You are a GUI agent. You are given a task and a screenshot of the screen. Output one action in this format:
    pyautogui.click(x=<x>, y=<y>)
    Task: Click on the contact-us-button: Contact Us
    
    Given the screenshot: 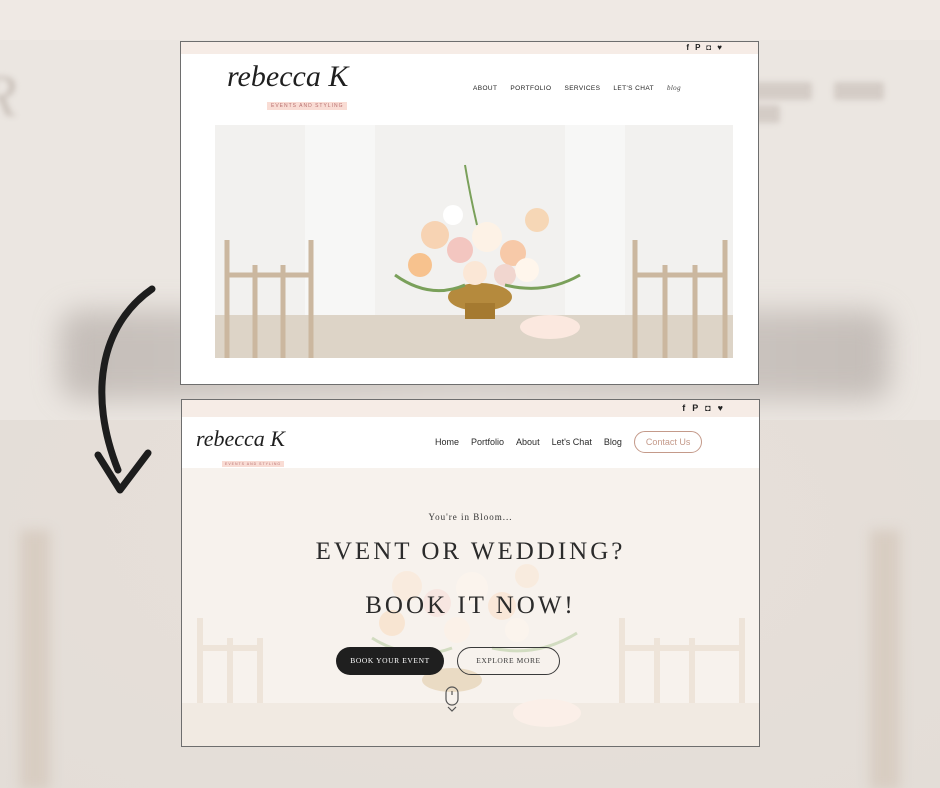 What is the action you would take?
    pyautogui.click(x=668, y=442)
    